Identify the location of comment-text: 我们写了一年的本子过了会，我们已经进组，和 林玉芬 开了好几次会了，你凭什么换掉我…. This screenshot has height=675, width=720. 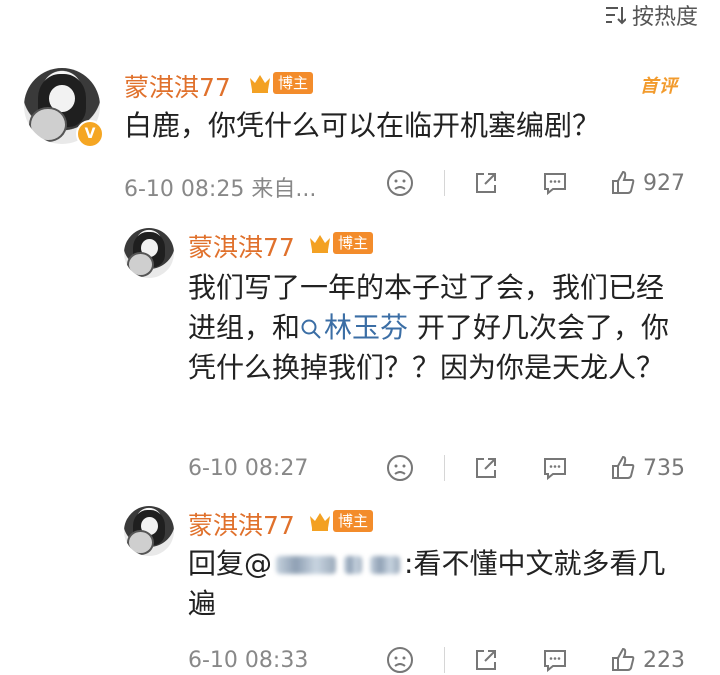
(428, 327).